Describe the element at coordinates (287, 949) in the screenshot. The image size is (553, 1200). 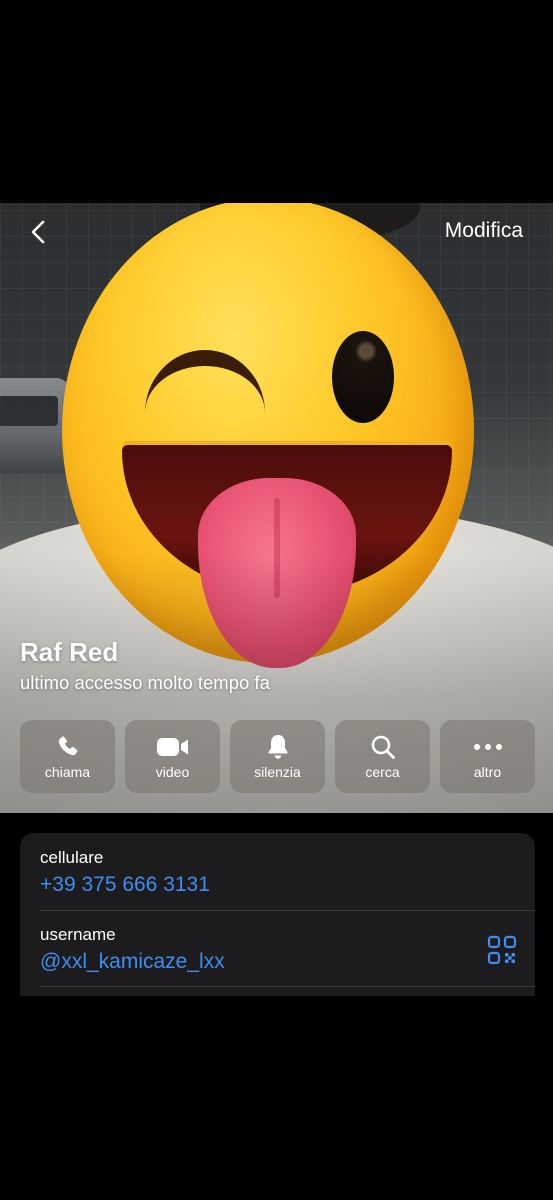
I see `username-row: username @xxl_kamicaze_lxx` at that location.